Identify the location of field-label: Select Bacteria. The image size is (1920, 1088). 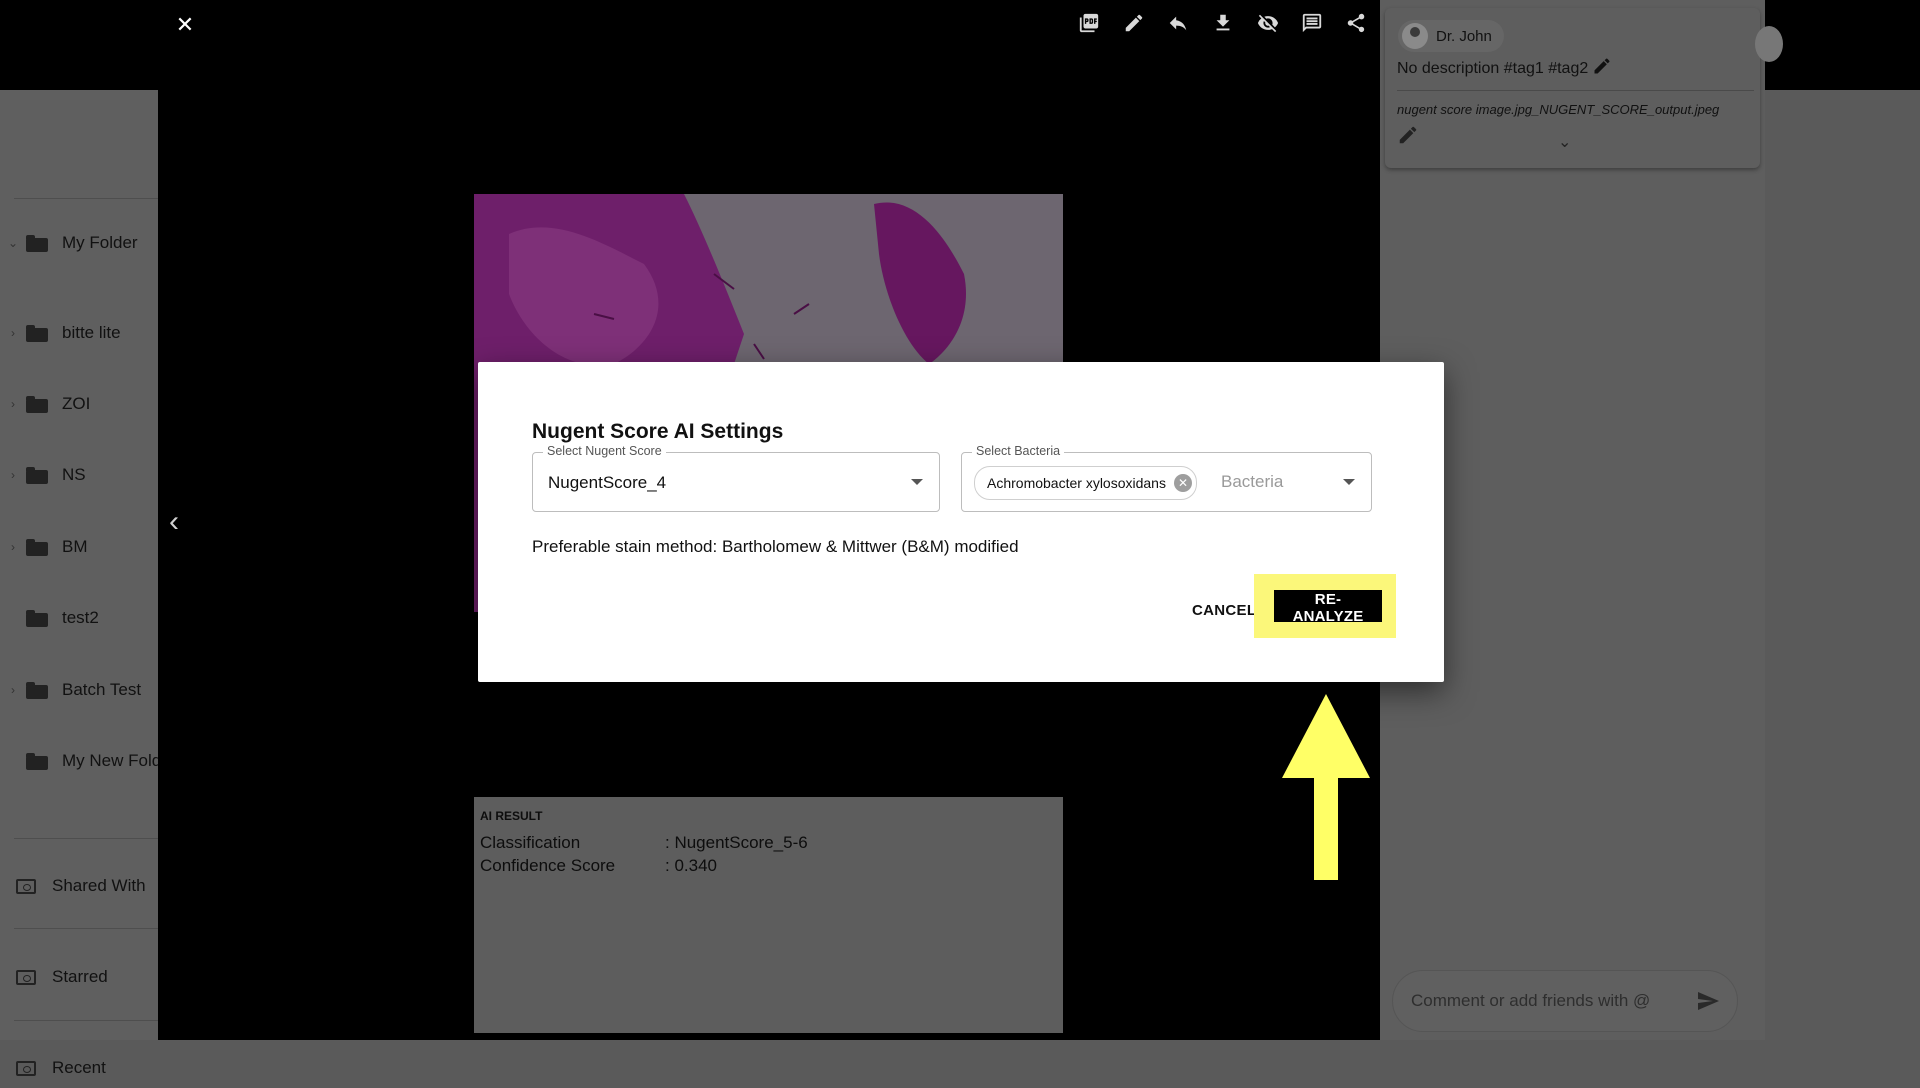
(1018, 451).